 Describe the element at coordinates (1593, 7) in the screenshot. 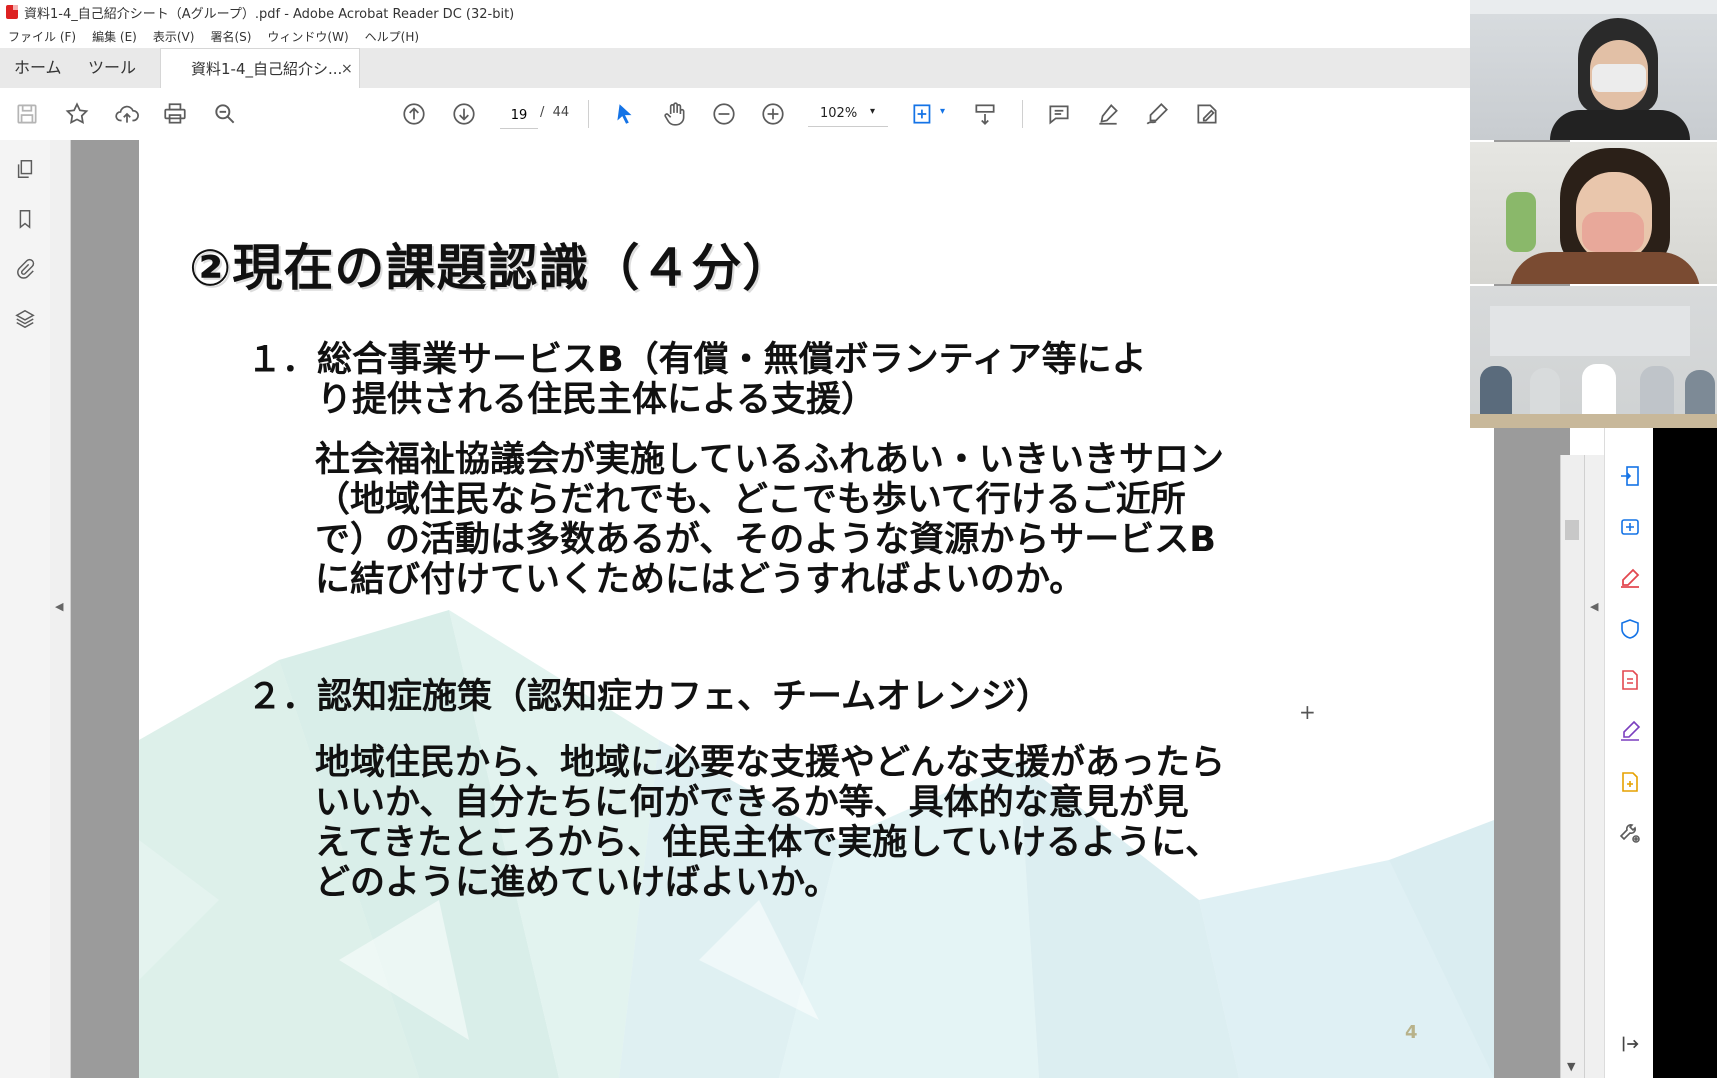

I see `ceiling-lights` at that location.